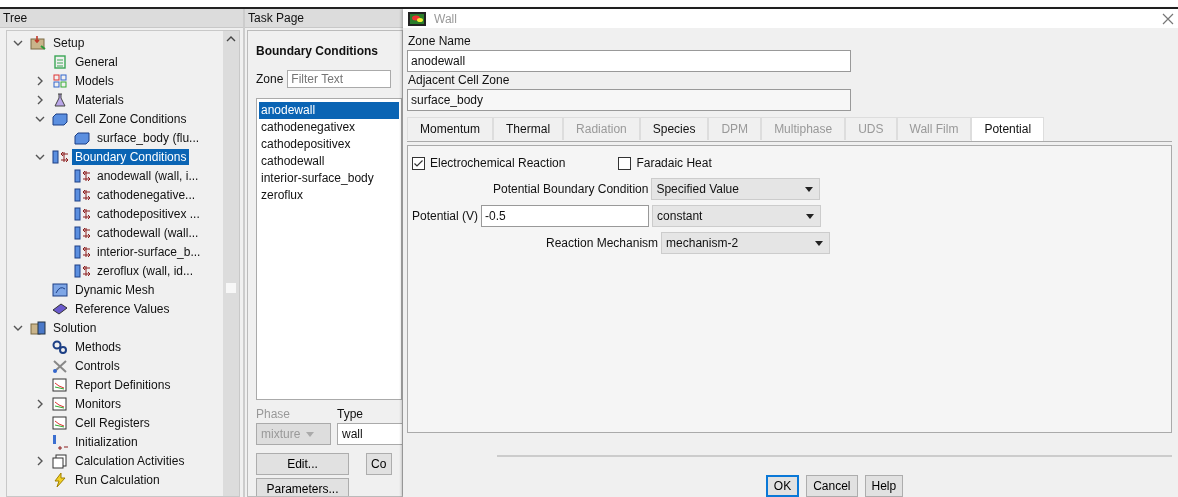 The width and height of the screenshot is (1178, 497). Describe the element at coordinates (602, 243) in the screenshot. I see `mechanism-label: Reaction Mechanism` at that location.